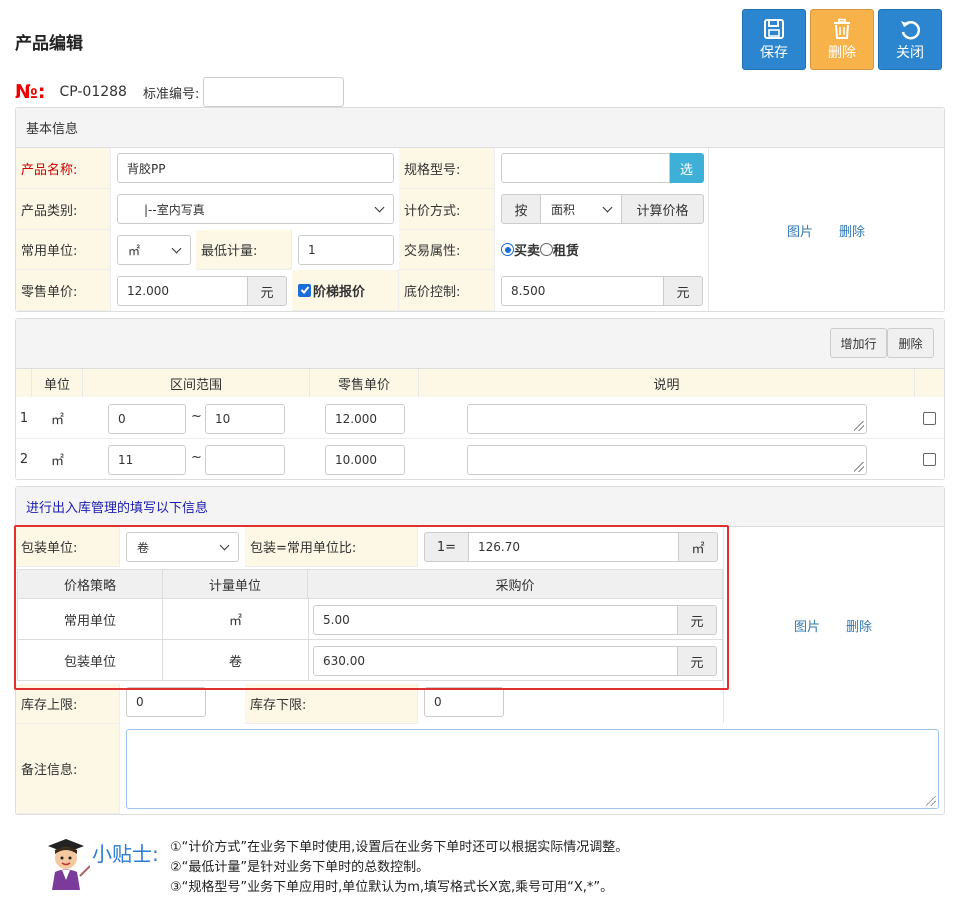  Describe the element at coordinates (69, 864) in the screenshot. I see `teacher-mascot-icon` at that location.